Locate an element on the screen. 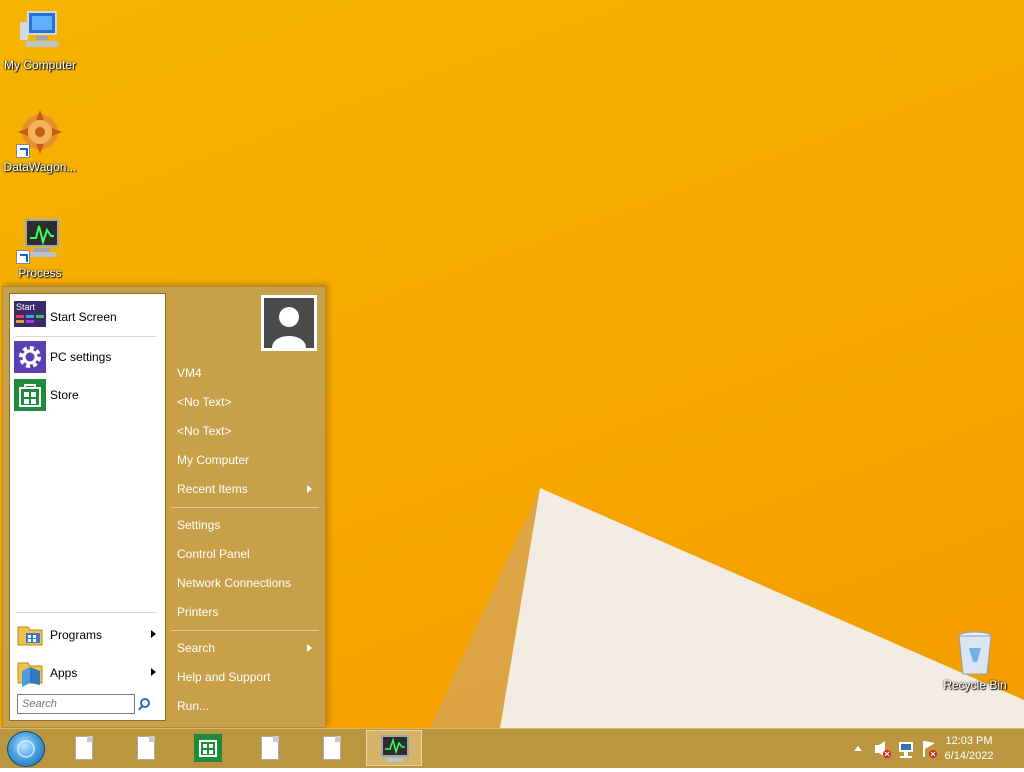 The image size is (1024, 772). start-button is located at coordinates (26, 749).